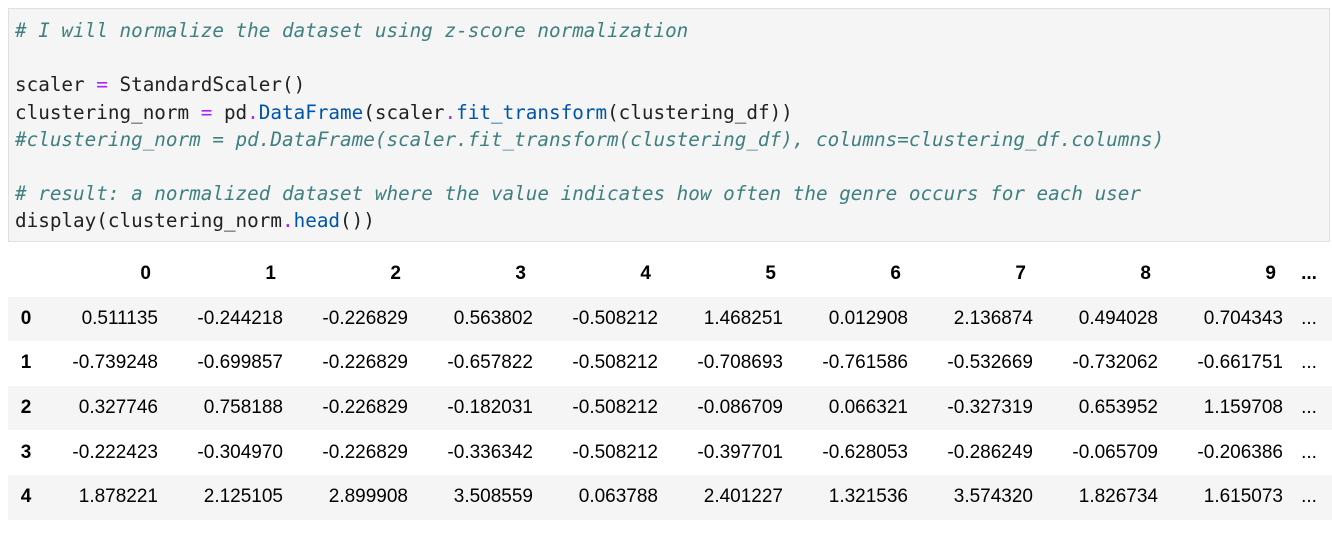  I want to click on code-token: (clustering_df)), so click(700, 112).